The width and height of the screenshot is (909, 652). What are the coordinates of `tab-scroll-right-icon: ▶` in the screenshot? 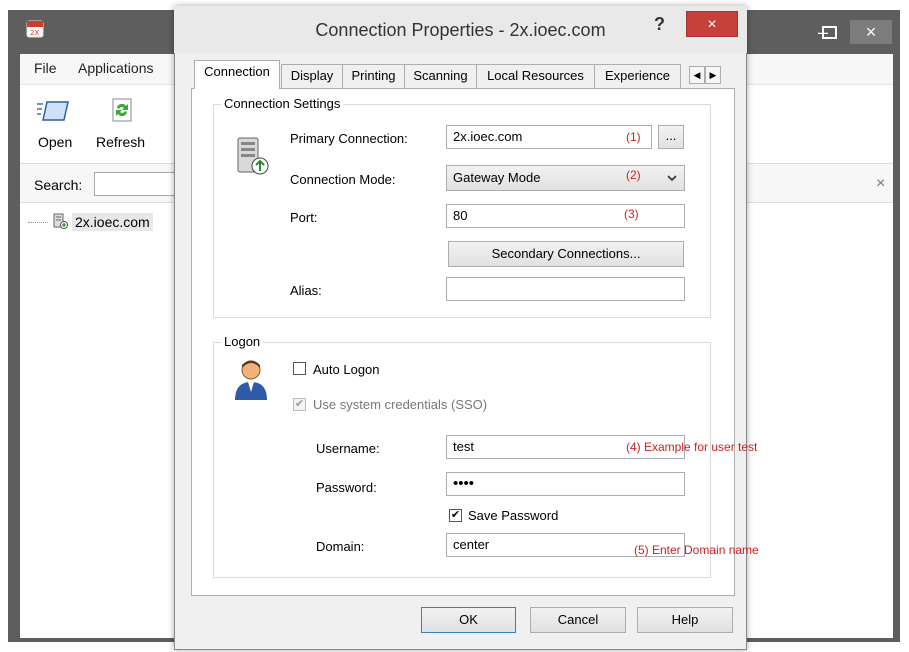 It's located at (713, 75).